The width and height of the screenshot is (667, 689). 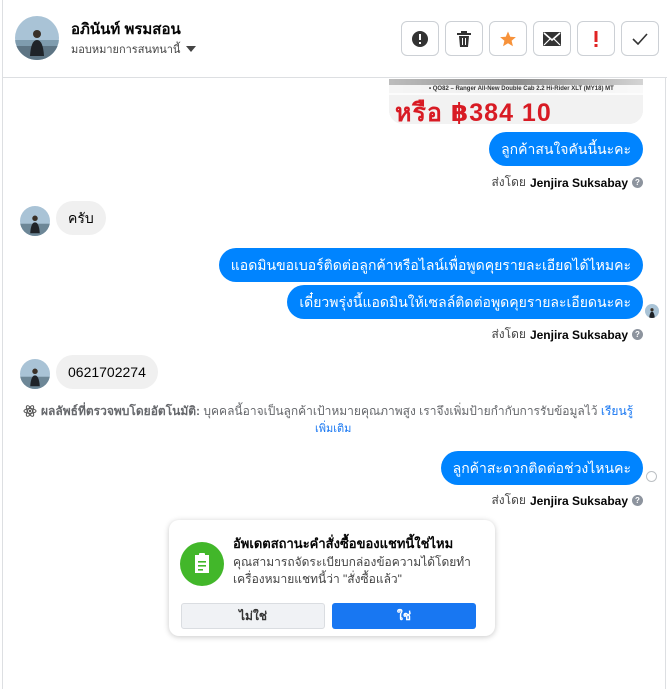 I want to click on mark-unread-button, so click(x=552, y=38).